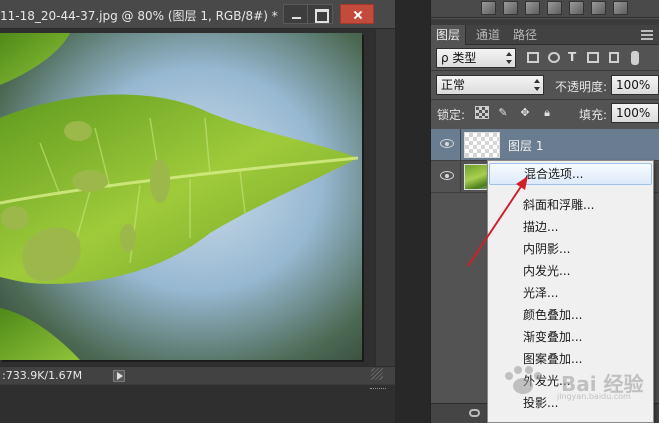 This screenshot has width=659, height=423. I want to click on panel-menu-icon, so click(647, 35).